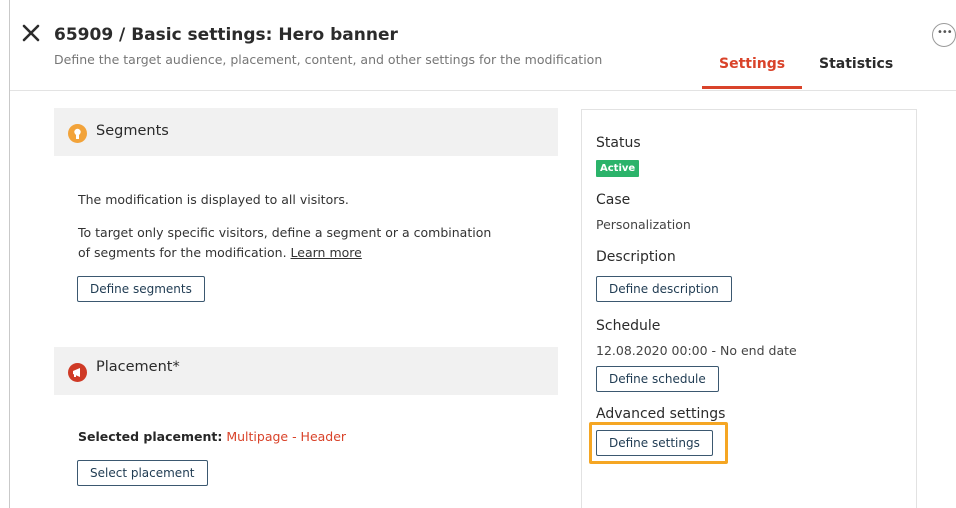 This screenshot has width=956, height=508. I want to click on status-badge: Active, so click(618, 168).